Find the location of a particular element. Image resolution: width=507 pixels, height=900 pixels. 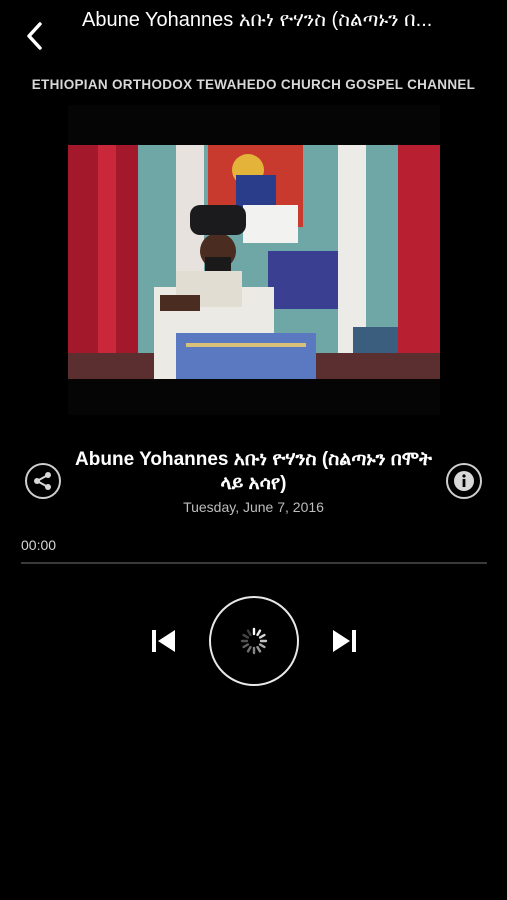

back-button is located at coordinates (36, 36).